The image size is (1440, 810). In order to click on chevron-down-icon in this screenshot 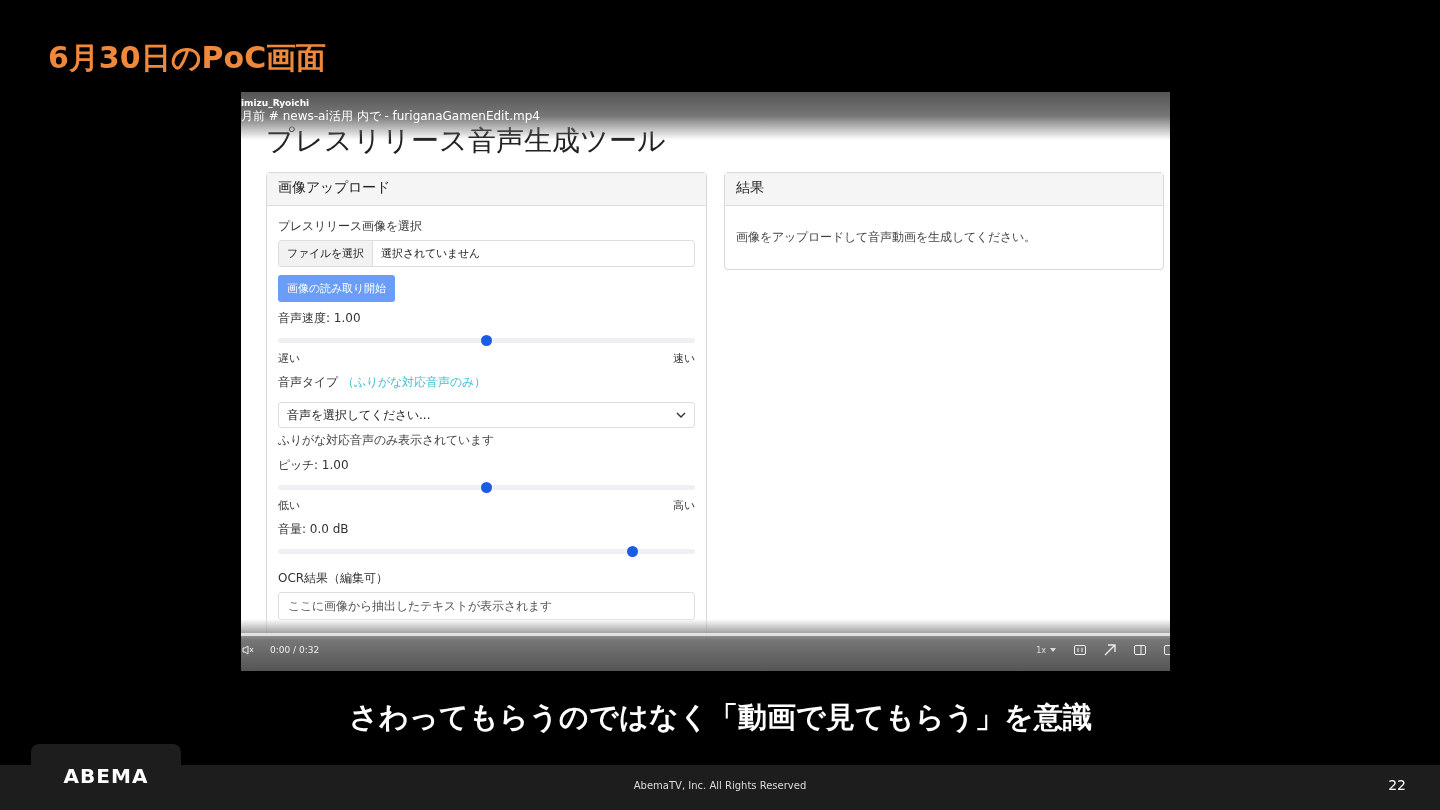, I will do `click(680, 415)`.